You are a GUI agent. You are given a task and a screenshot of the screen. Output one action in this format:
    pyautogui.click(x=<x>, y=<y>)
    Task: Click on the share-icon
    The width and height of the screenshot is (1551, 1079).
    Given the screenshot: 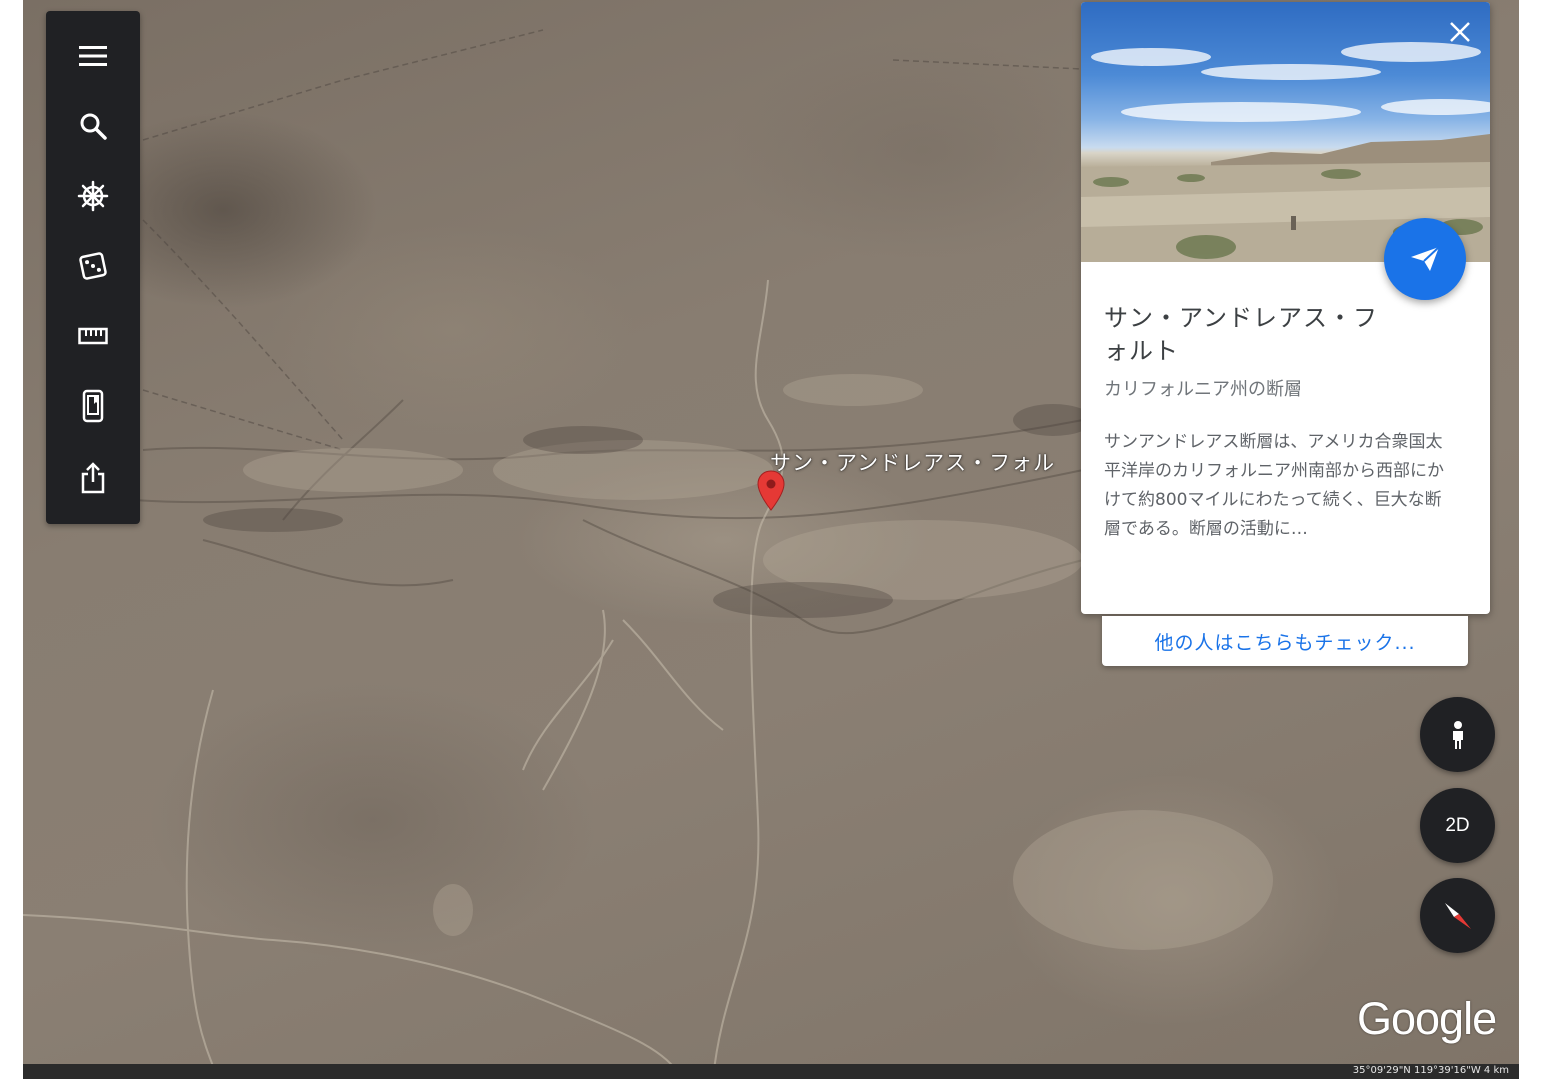 What is the action you would take?
    pyautogui.click(x=93, y=478)
    